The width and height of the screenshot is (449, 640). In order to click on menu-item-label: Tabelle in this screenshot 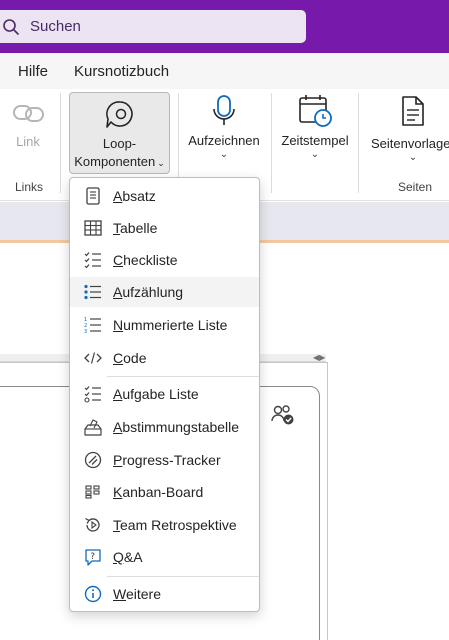, I will do `click(135, 228)`.